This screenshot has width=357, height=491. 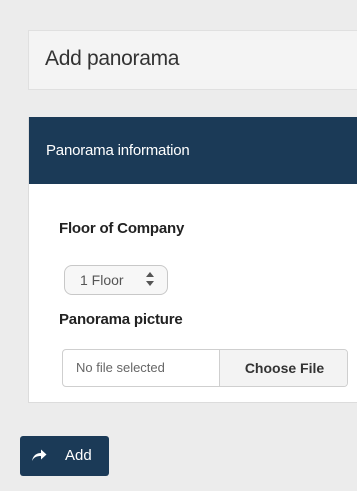 What do you see at coordinates (78, 455) in the screenshot?
I see `add-button-label: Add` at bounding box center [78, 455].